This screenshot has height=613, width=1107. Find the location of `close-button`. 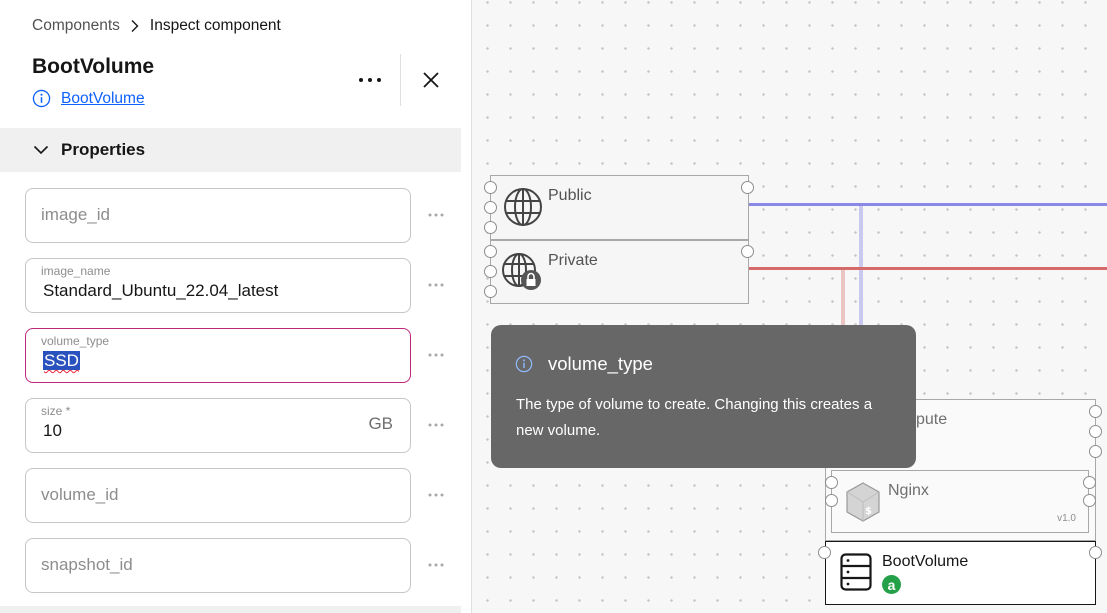

close-button is located at coordinates (431, 80).